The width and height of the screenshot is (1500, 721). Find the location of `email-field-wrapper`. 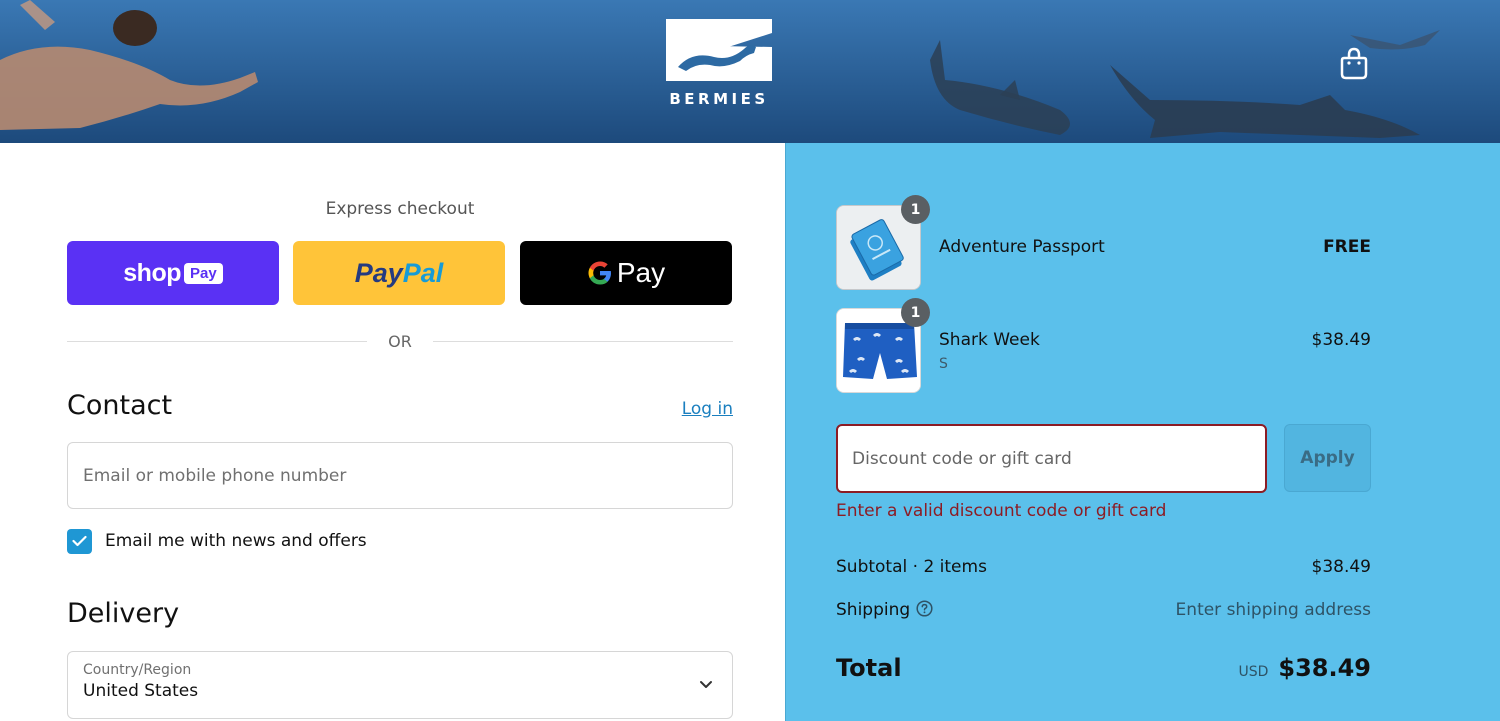

email-field-wrapper is located at coordinates (400, 475).